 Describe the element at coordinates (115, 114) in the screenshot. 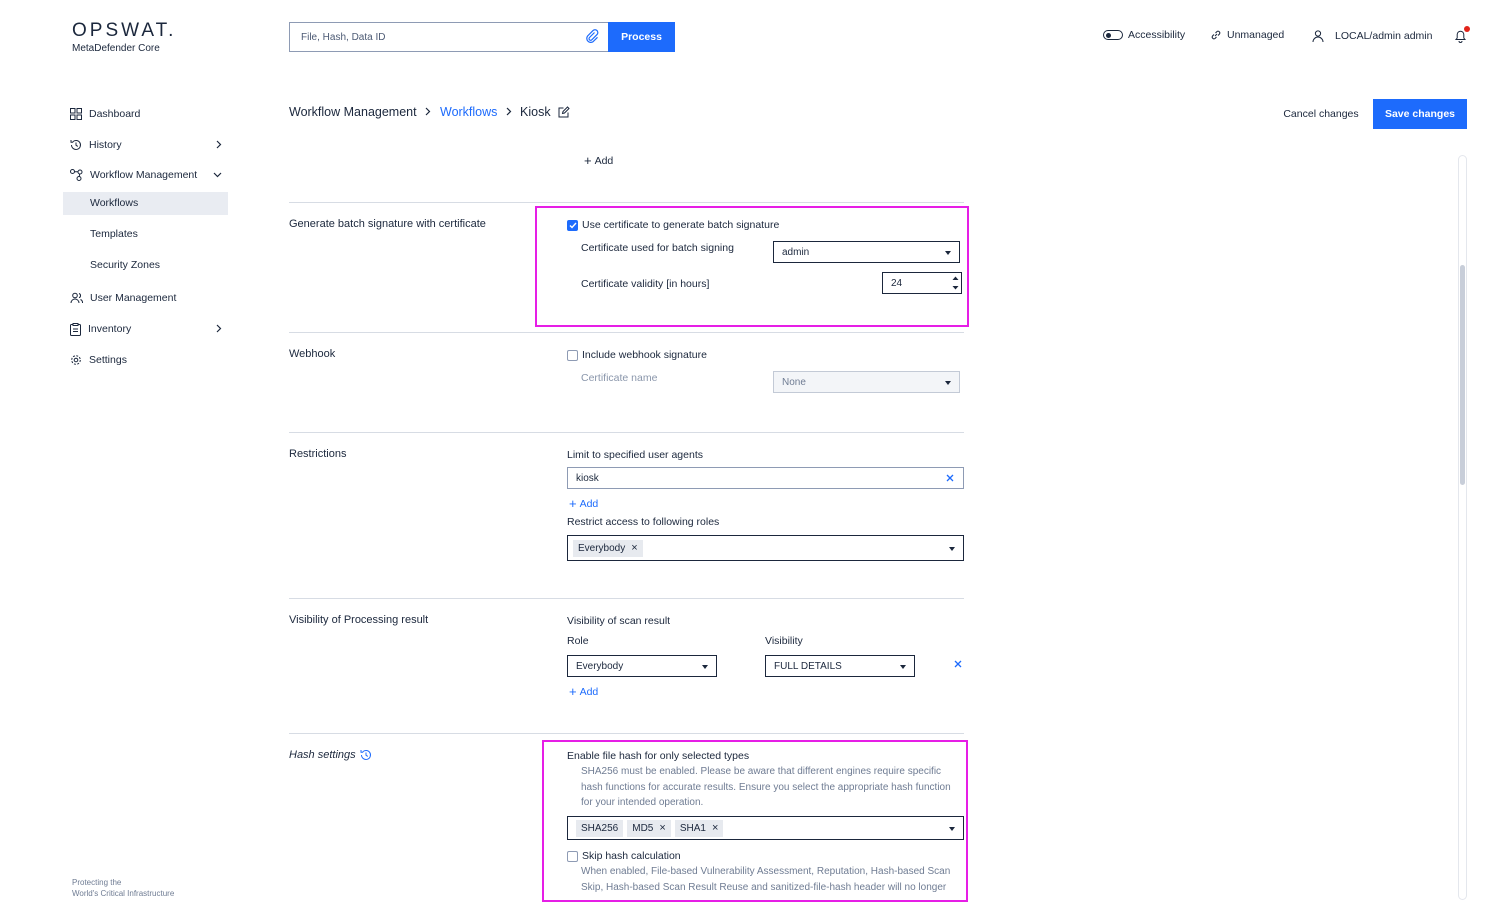

I see `sidebar-item-label: Dashboard` at that location.